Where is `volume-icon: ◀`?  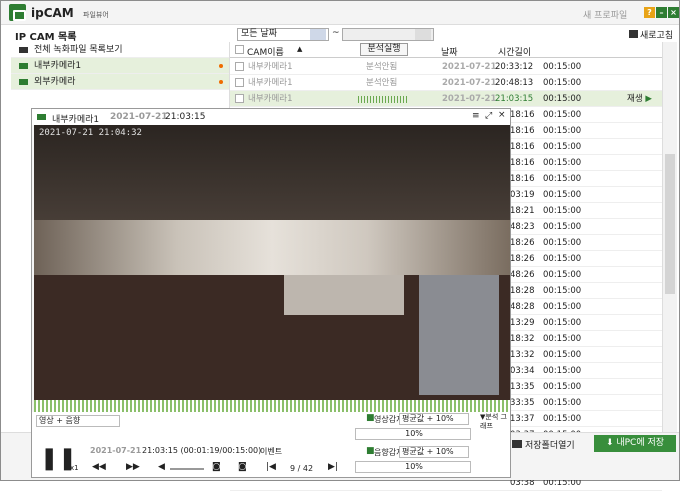 volume-icon: ◀ is located at coordinates (161, 467).